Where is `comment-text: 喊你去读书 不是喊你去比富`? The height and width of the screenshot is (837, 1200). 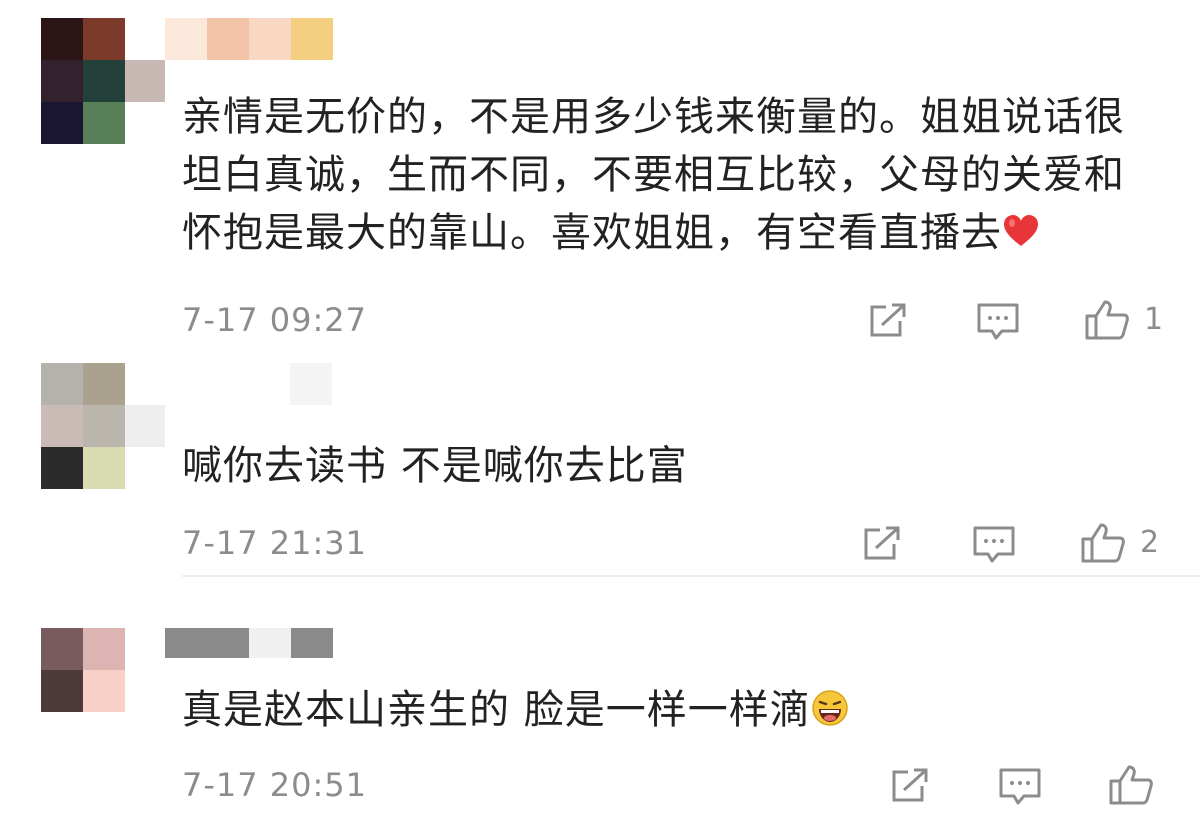 comment-text: 喊你去读书 不是喊你去比富 is located at coordinates (671, 466).